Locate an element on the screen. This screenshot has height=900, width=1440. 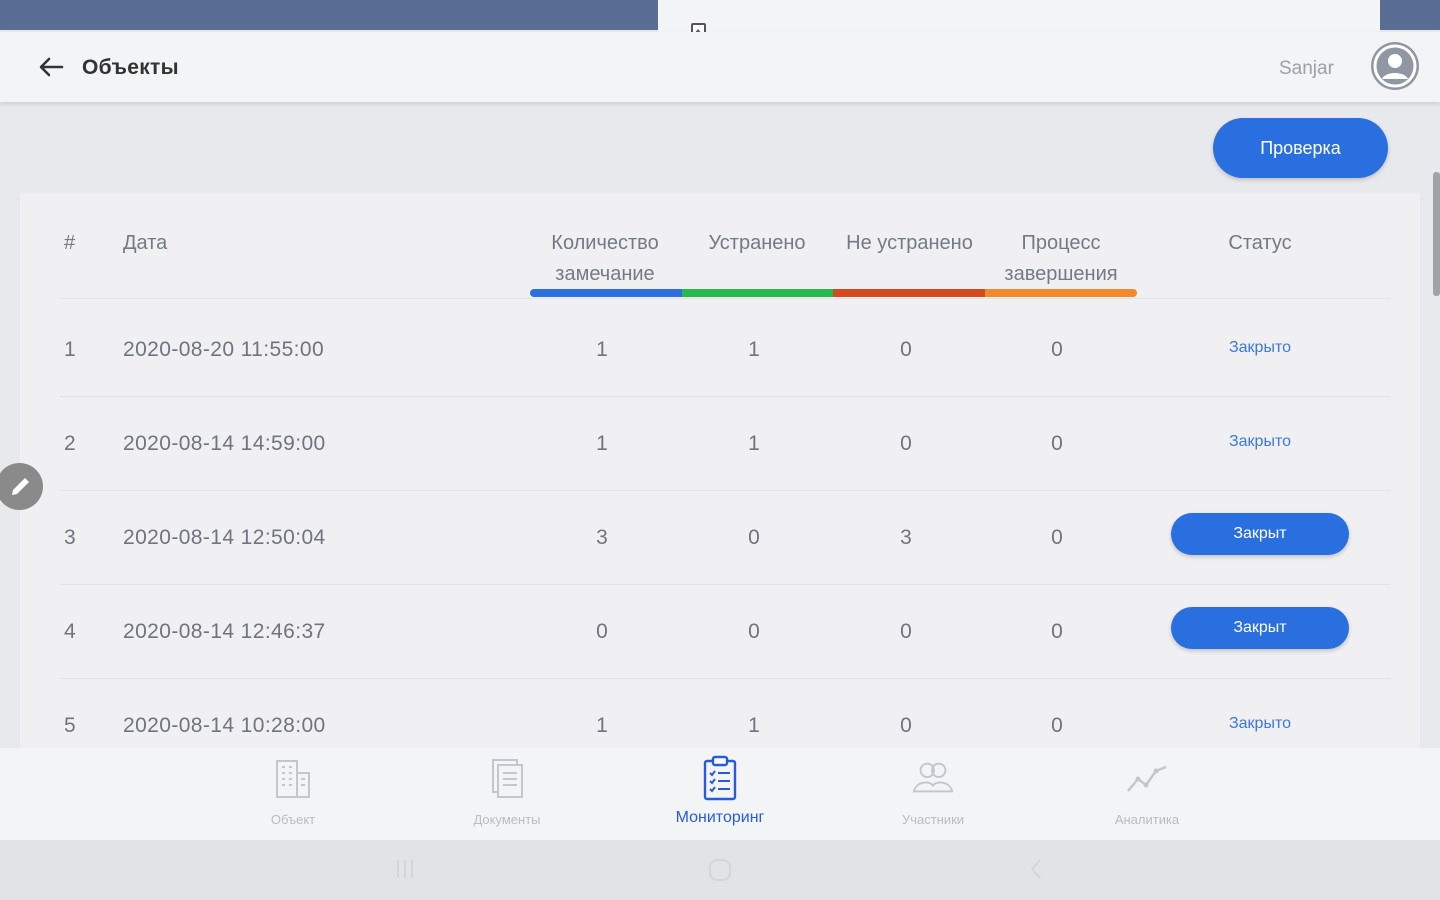
arrow-left-icon is located at coordinates (51, 67).